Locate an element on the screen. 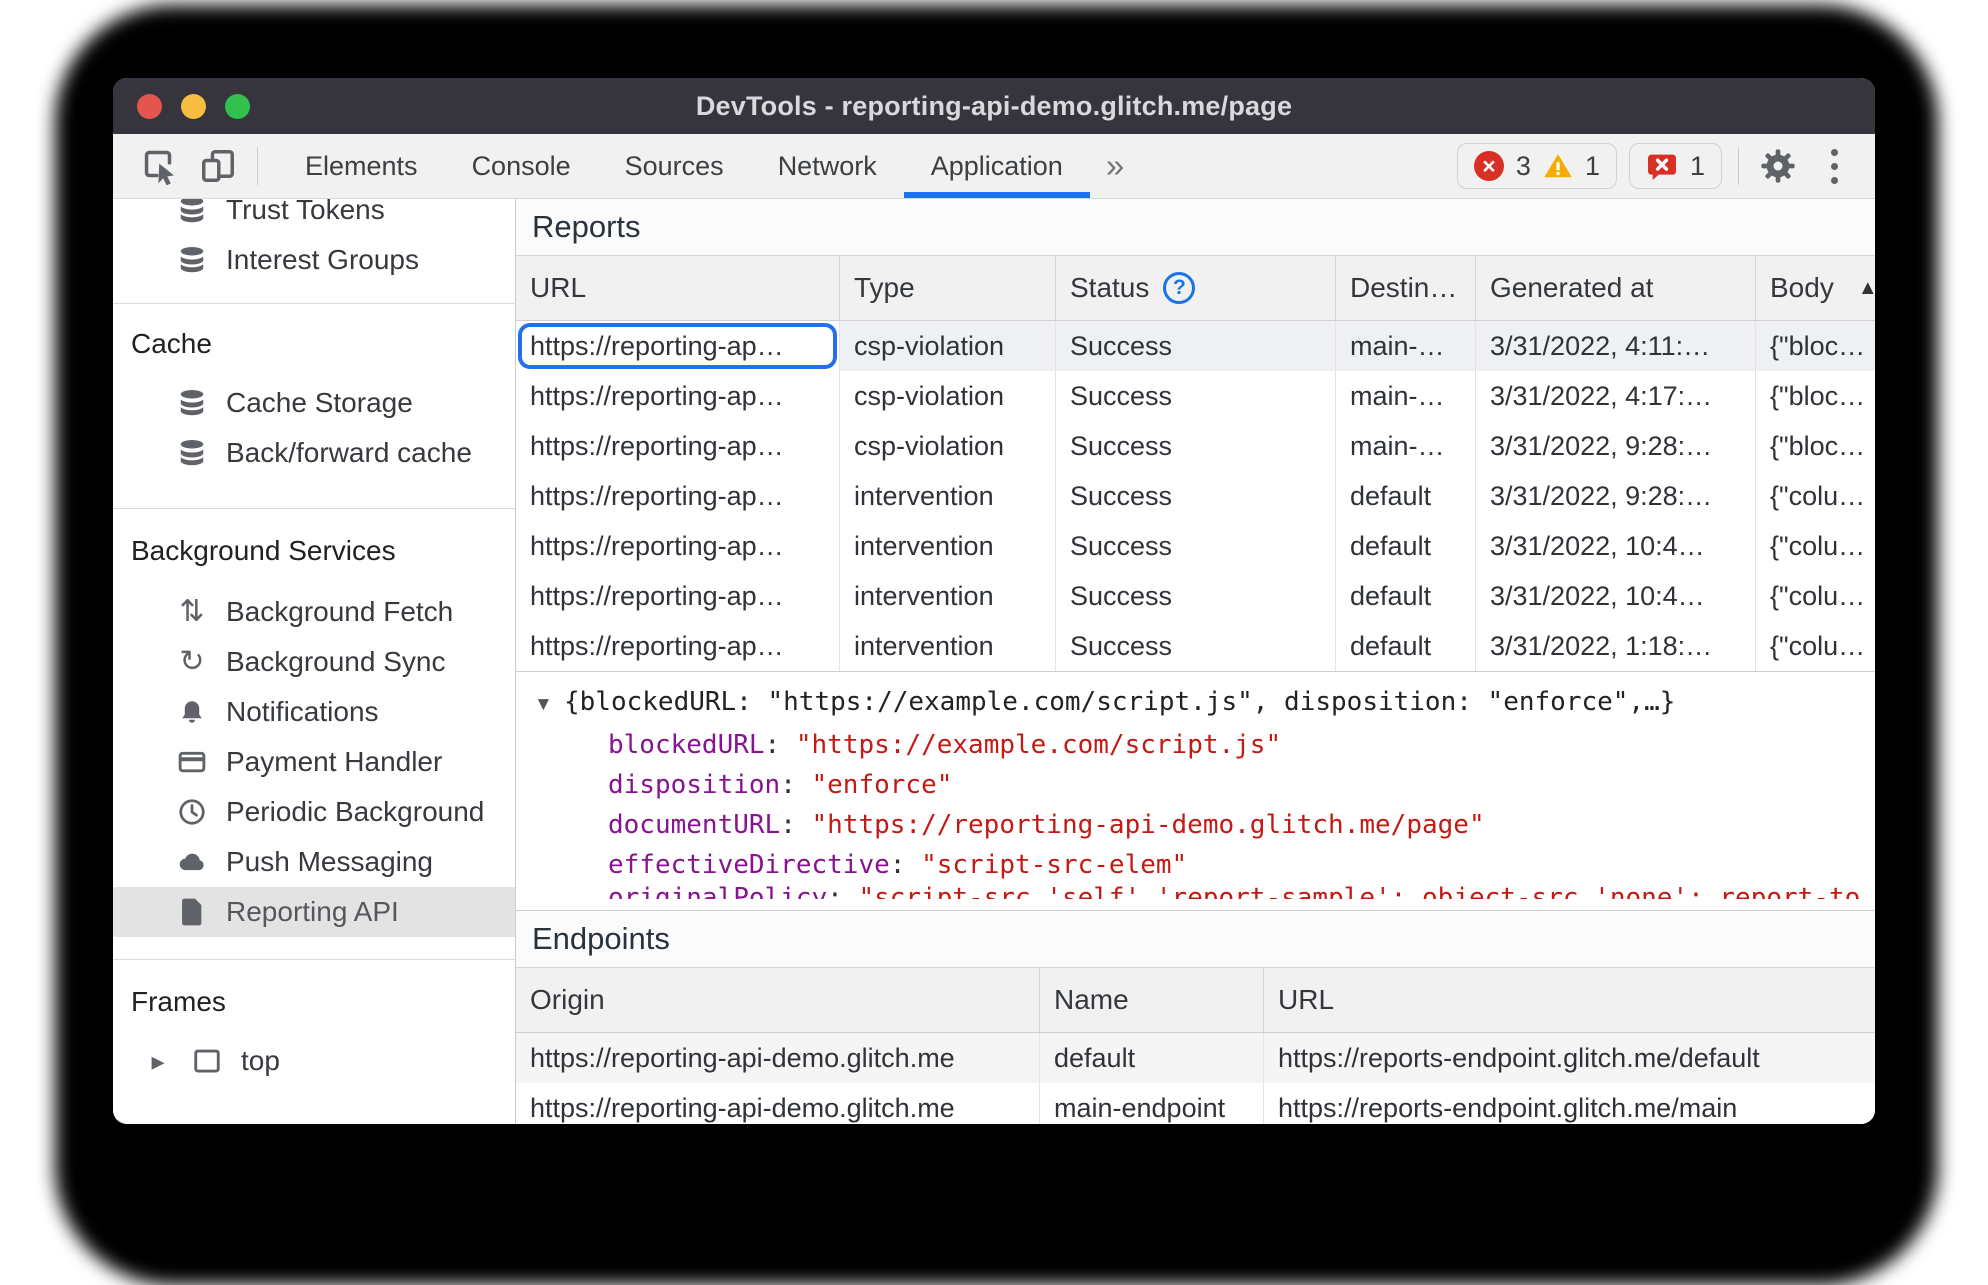  close-window-button is located at coordinates (149, 106).